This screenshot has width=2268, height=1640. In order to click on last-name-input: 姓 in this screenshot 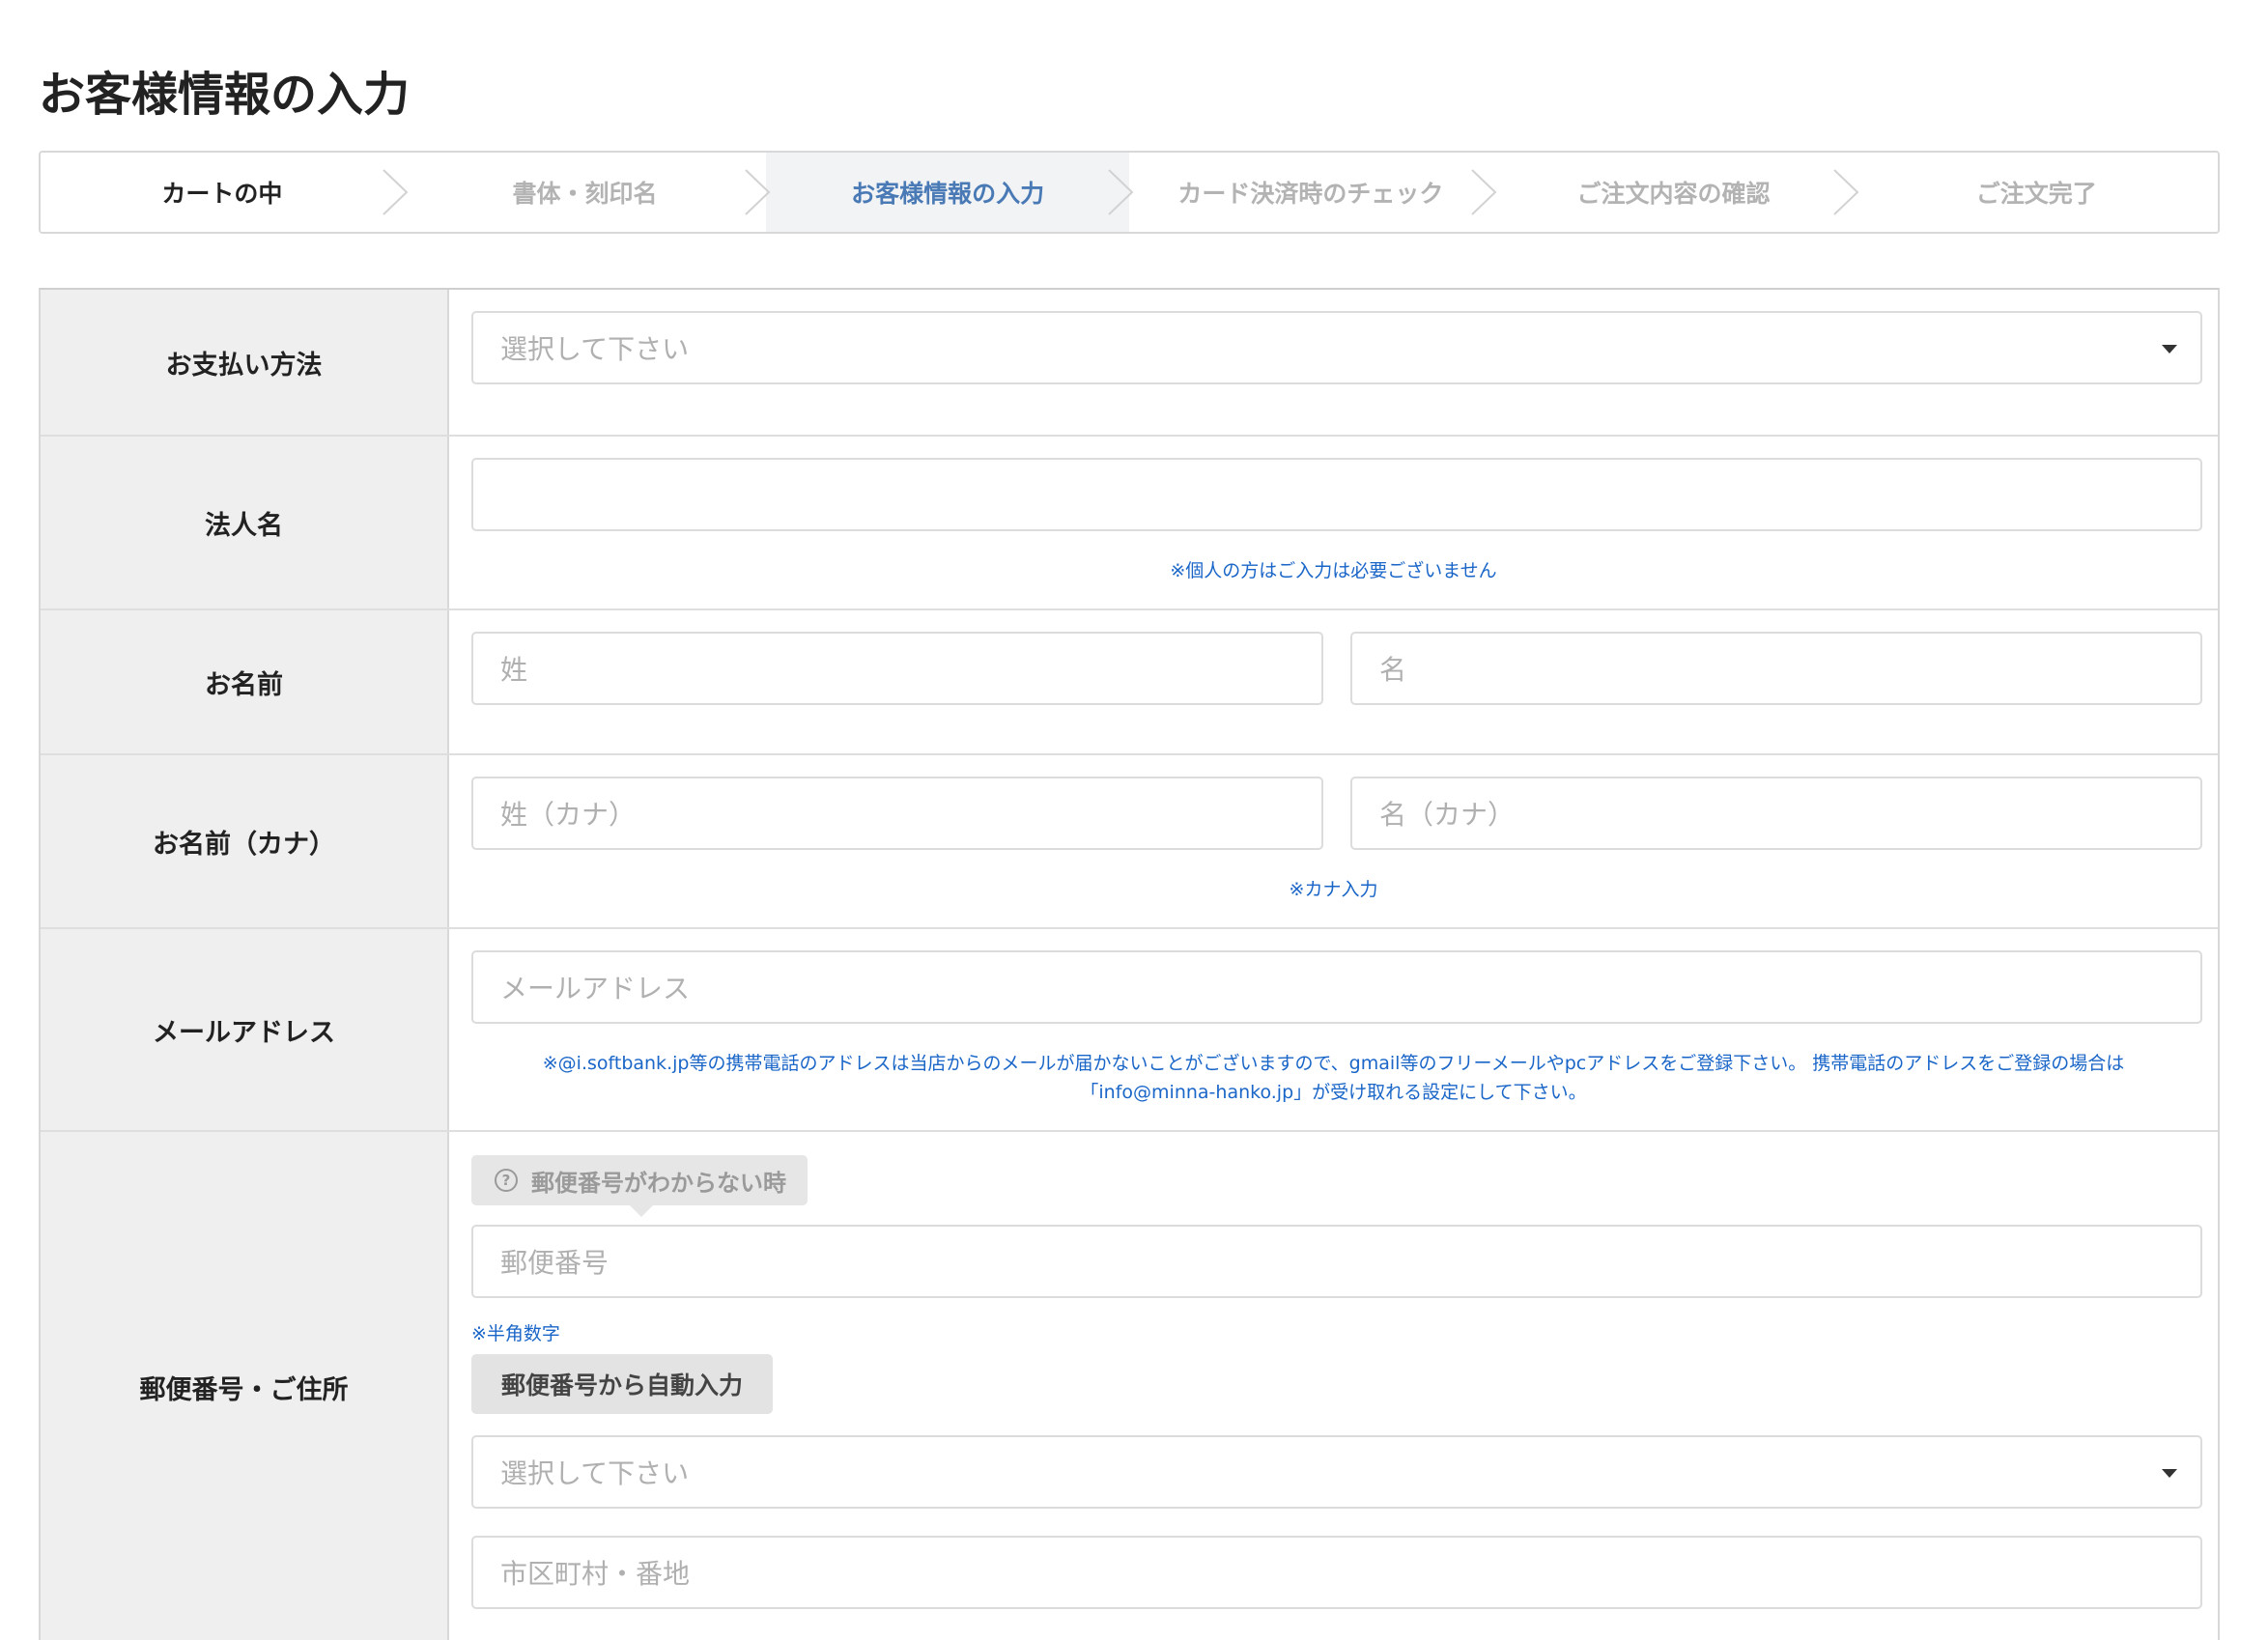, I will do `click(897, 668)`.